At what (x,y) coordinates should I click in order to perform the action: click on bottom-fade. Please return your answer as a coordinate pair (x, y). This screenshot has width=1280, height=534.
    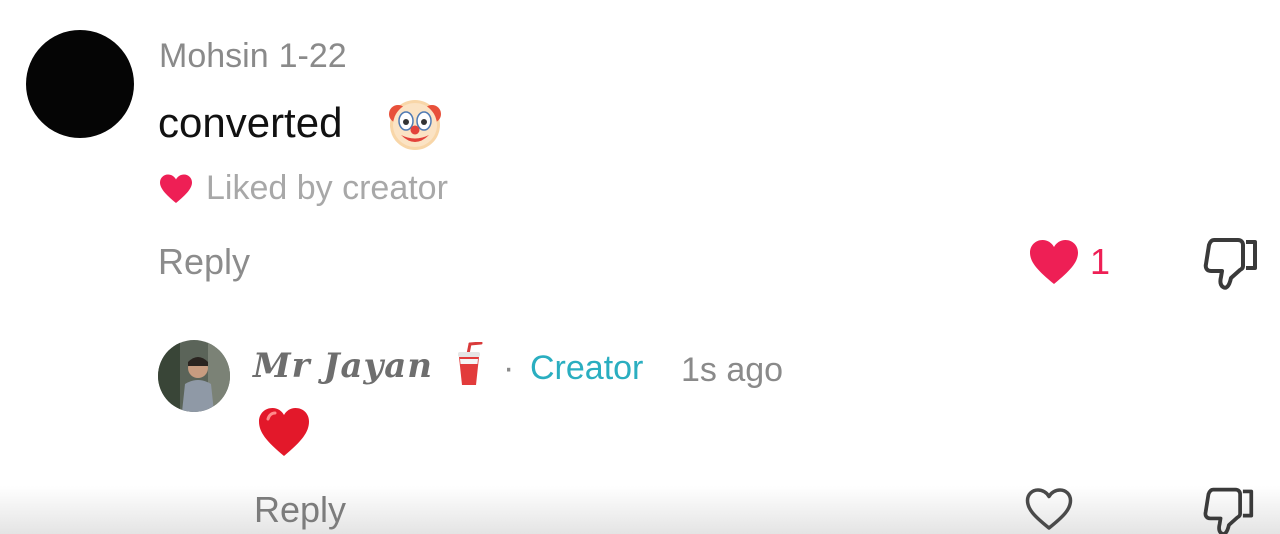
    Looking at the image, I should click on (640, 510).